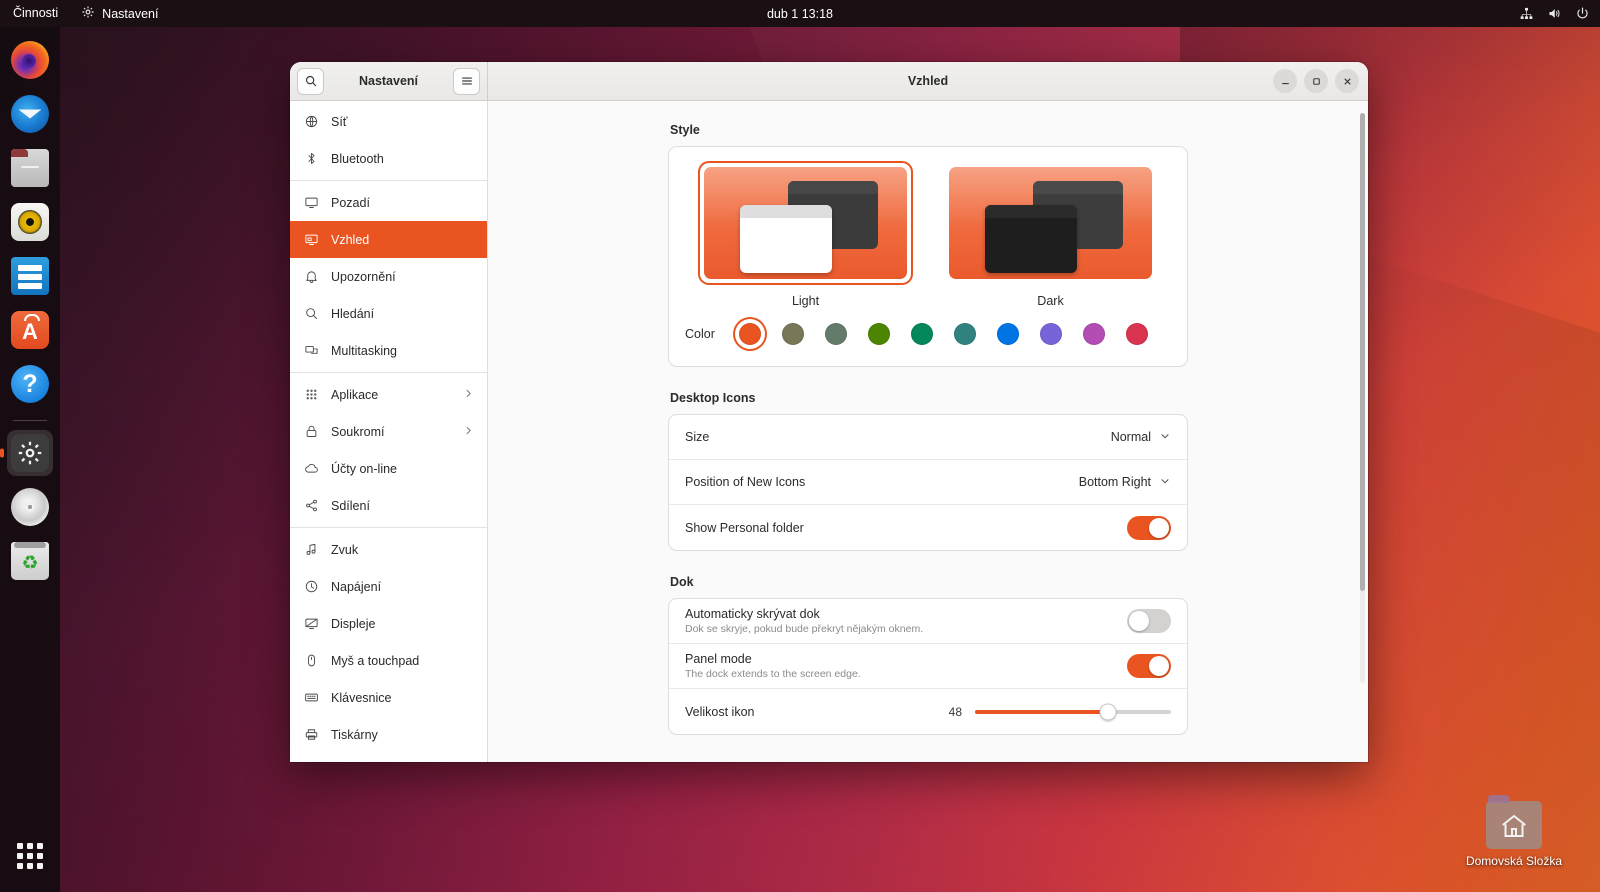 The width and height of the screenshot is (1600, 892). I want to click on sidebar-item-label: Displeje, so click(353, 623).